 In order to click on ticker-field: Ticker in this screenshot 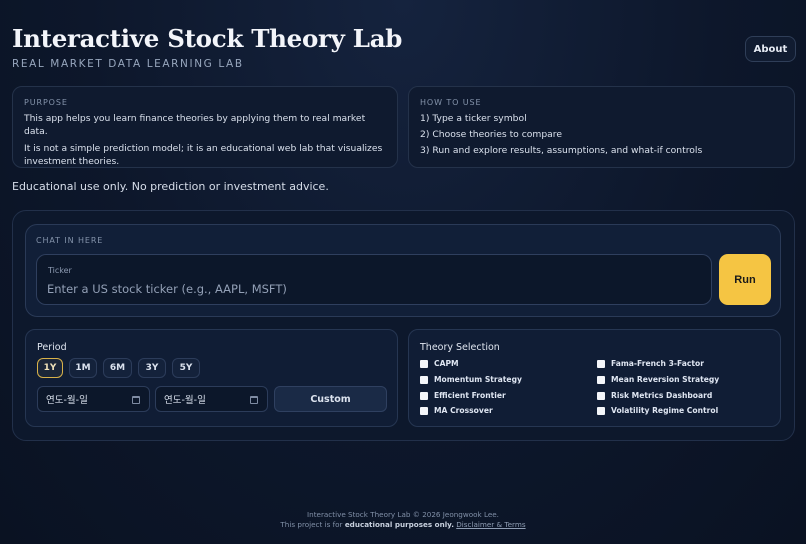, I will do `click(374, 279)`.